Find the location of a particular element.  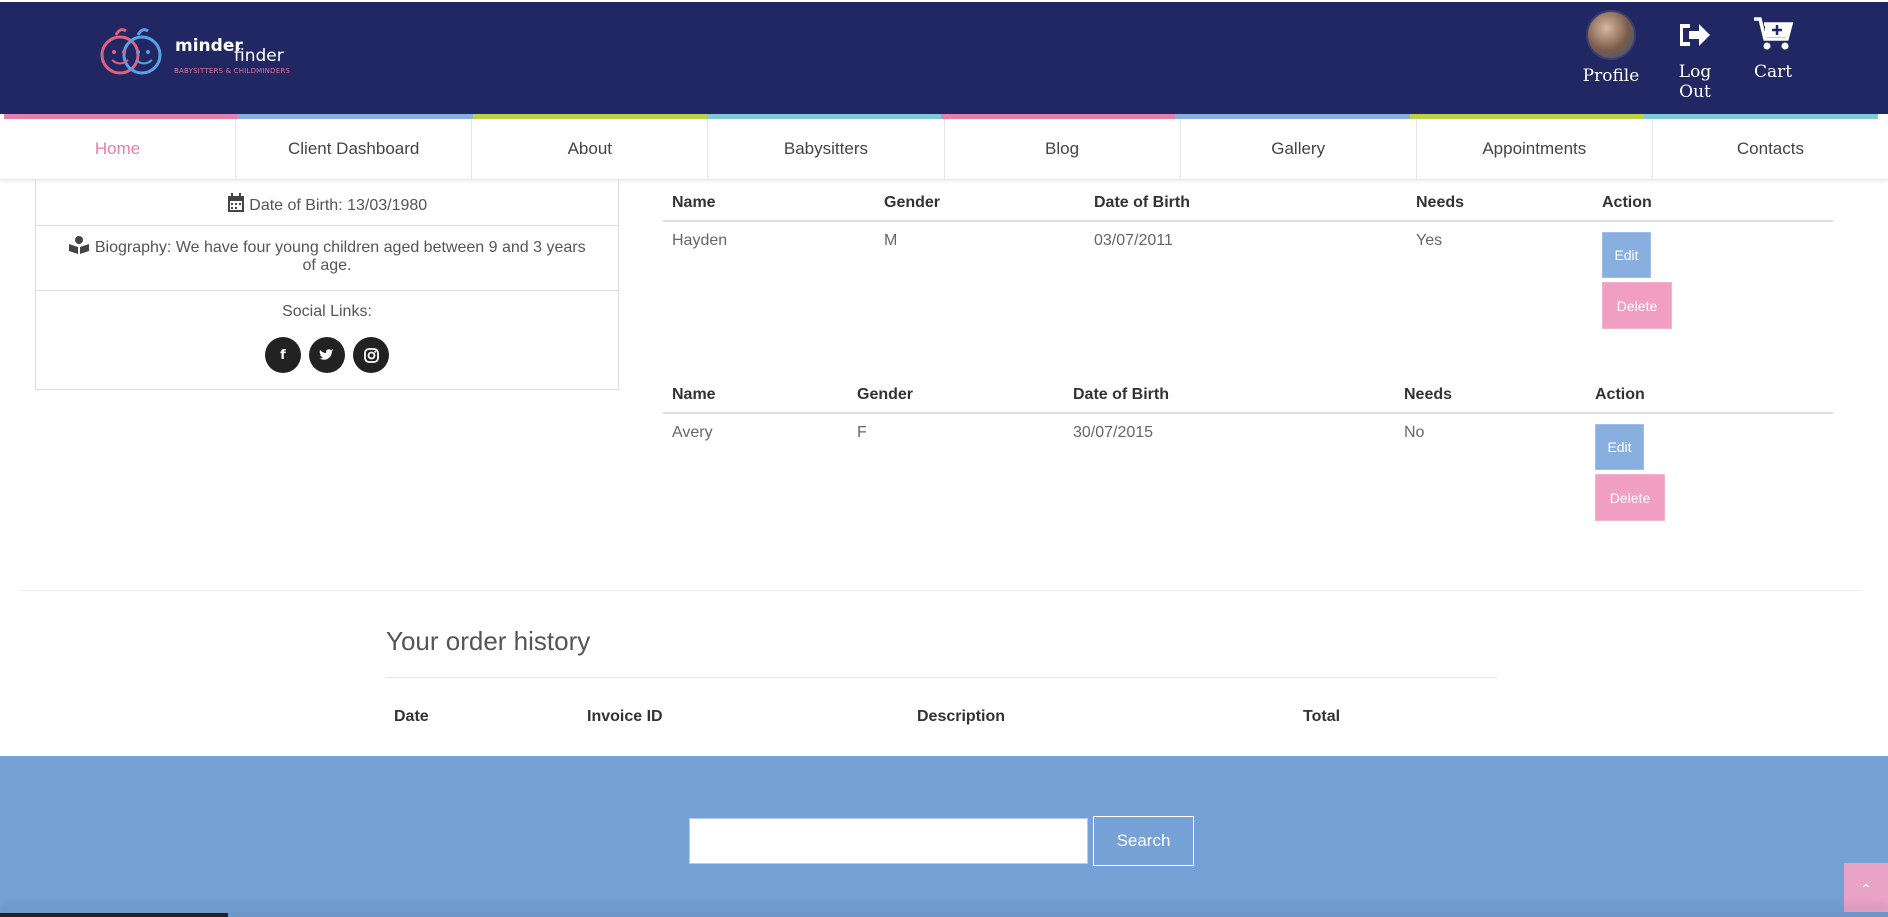

child-name: Hayden is located at coordinates (700, 240).